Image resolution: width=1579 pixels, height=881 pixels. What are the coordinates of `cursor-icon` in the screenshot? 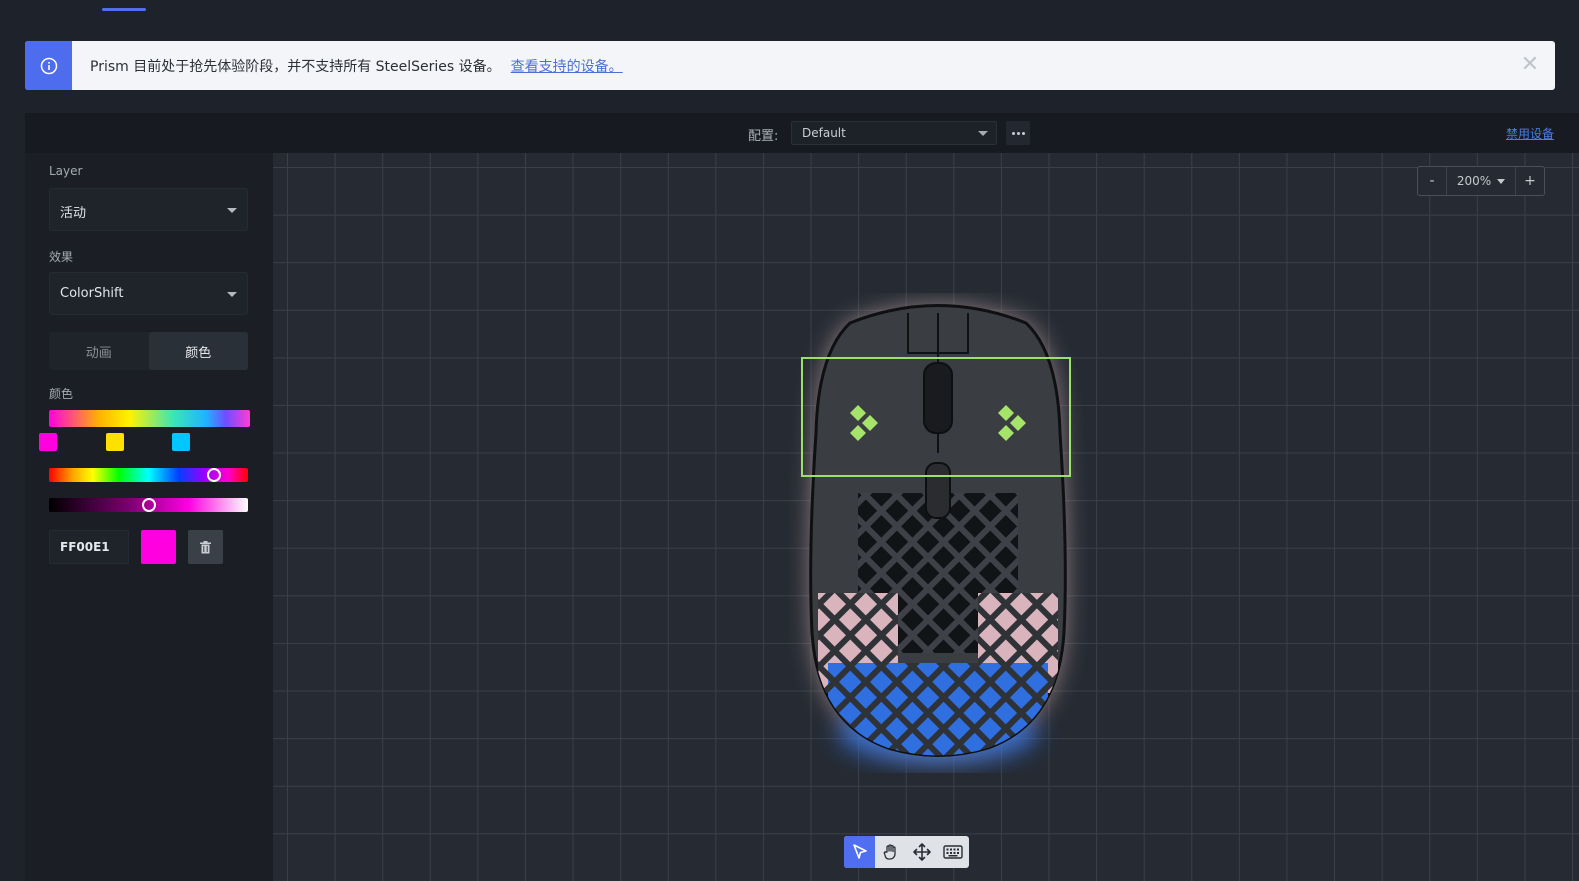 It's located at (859, 851).